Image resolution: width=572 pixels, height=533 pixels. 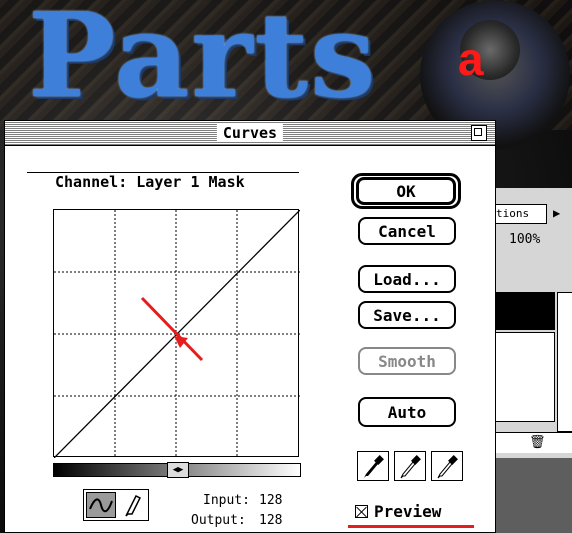 I want to click on preview-checkbox-row: Preview, so click(x=398, y=511).